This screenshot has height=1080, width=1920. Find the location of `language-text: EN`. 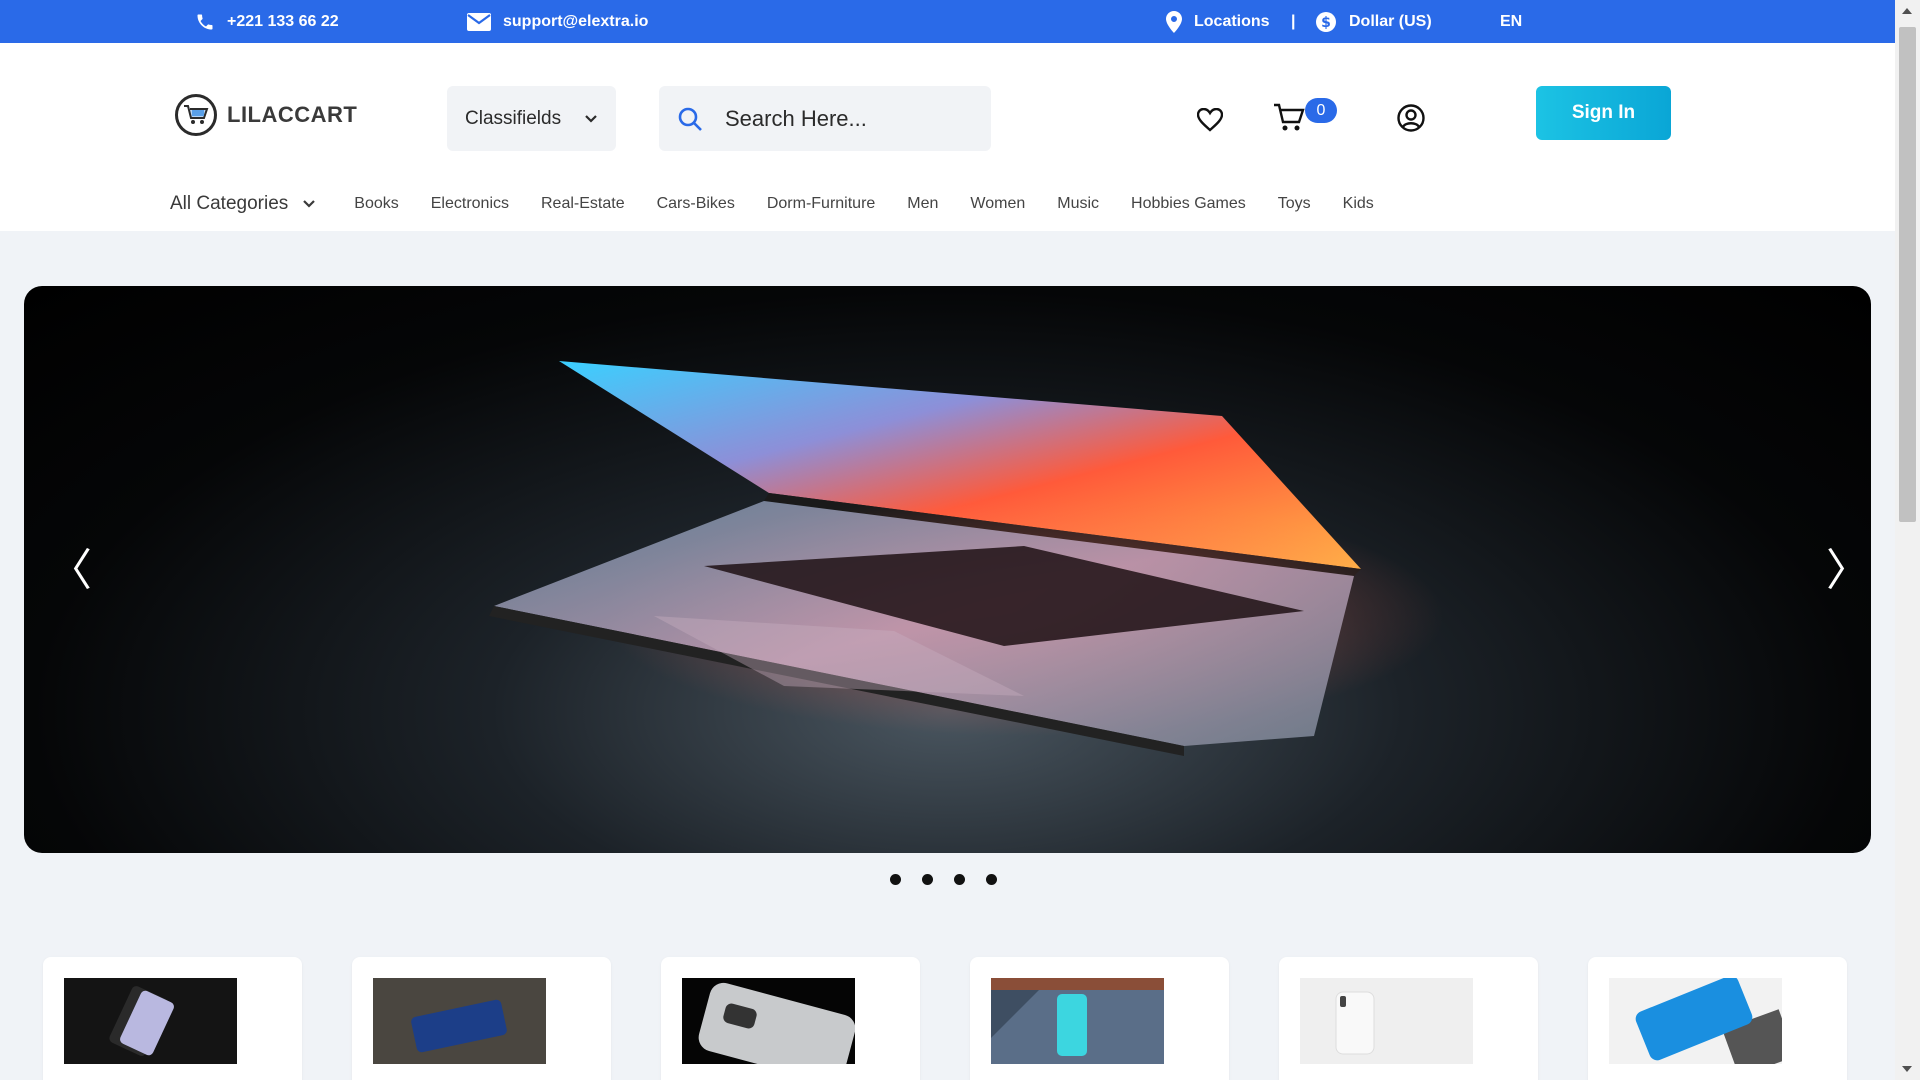

language-text: EN is located at coordinates (1511, 21).